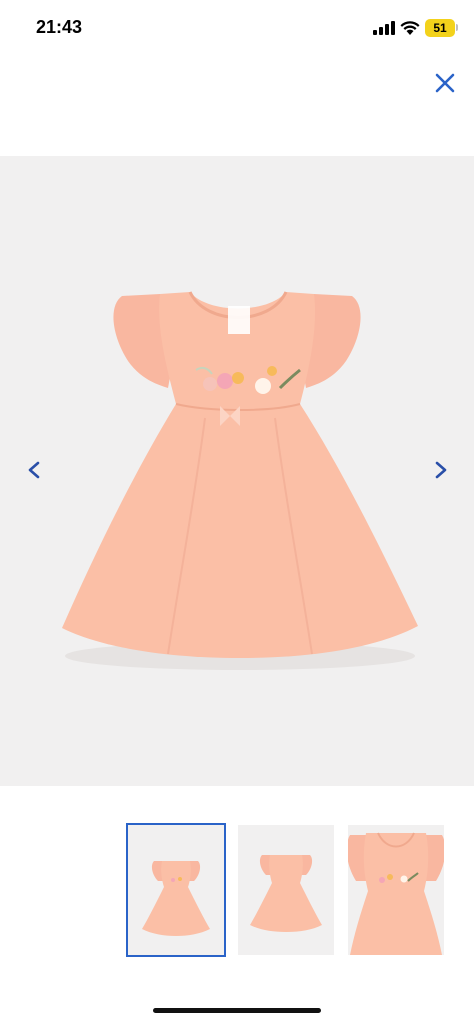 The height and width of the screenshot is (1024, 474). Describe the element at coordinates (457, 27) in the screenshot. I see `battery-tip` at that location.